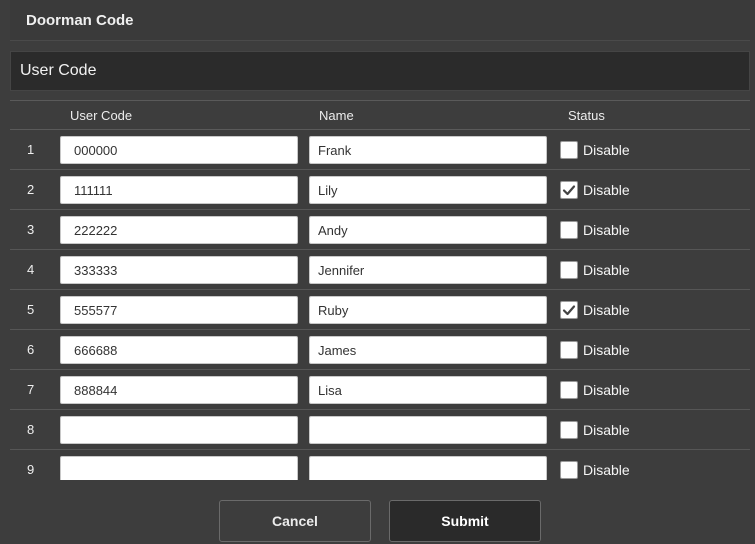 The height and width of the screenshot is (544, 755). What do you see at coordinates (31, 469) in the screenshot?
I see `row-index: 9` at bounding box center [31, 469].